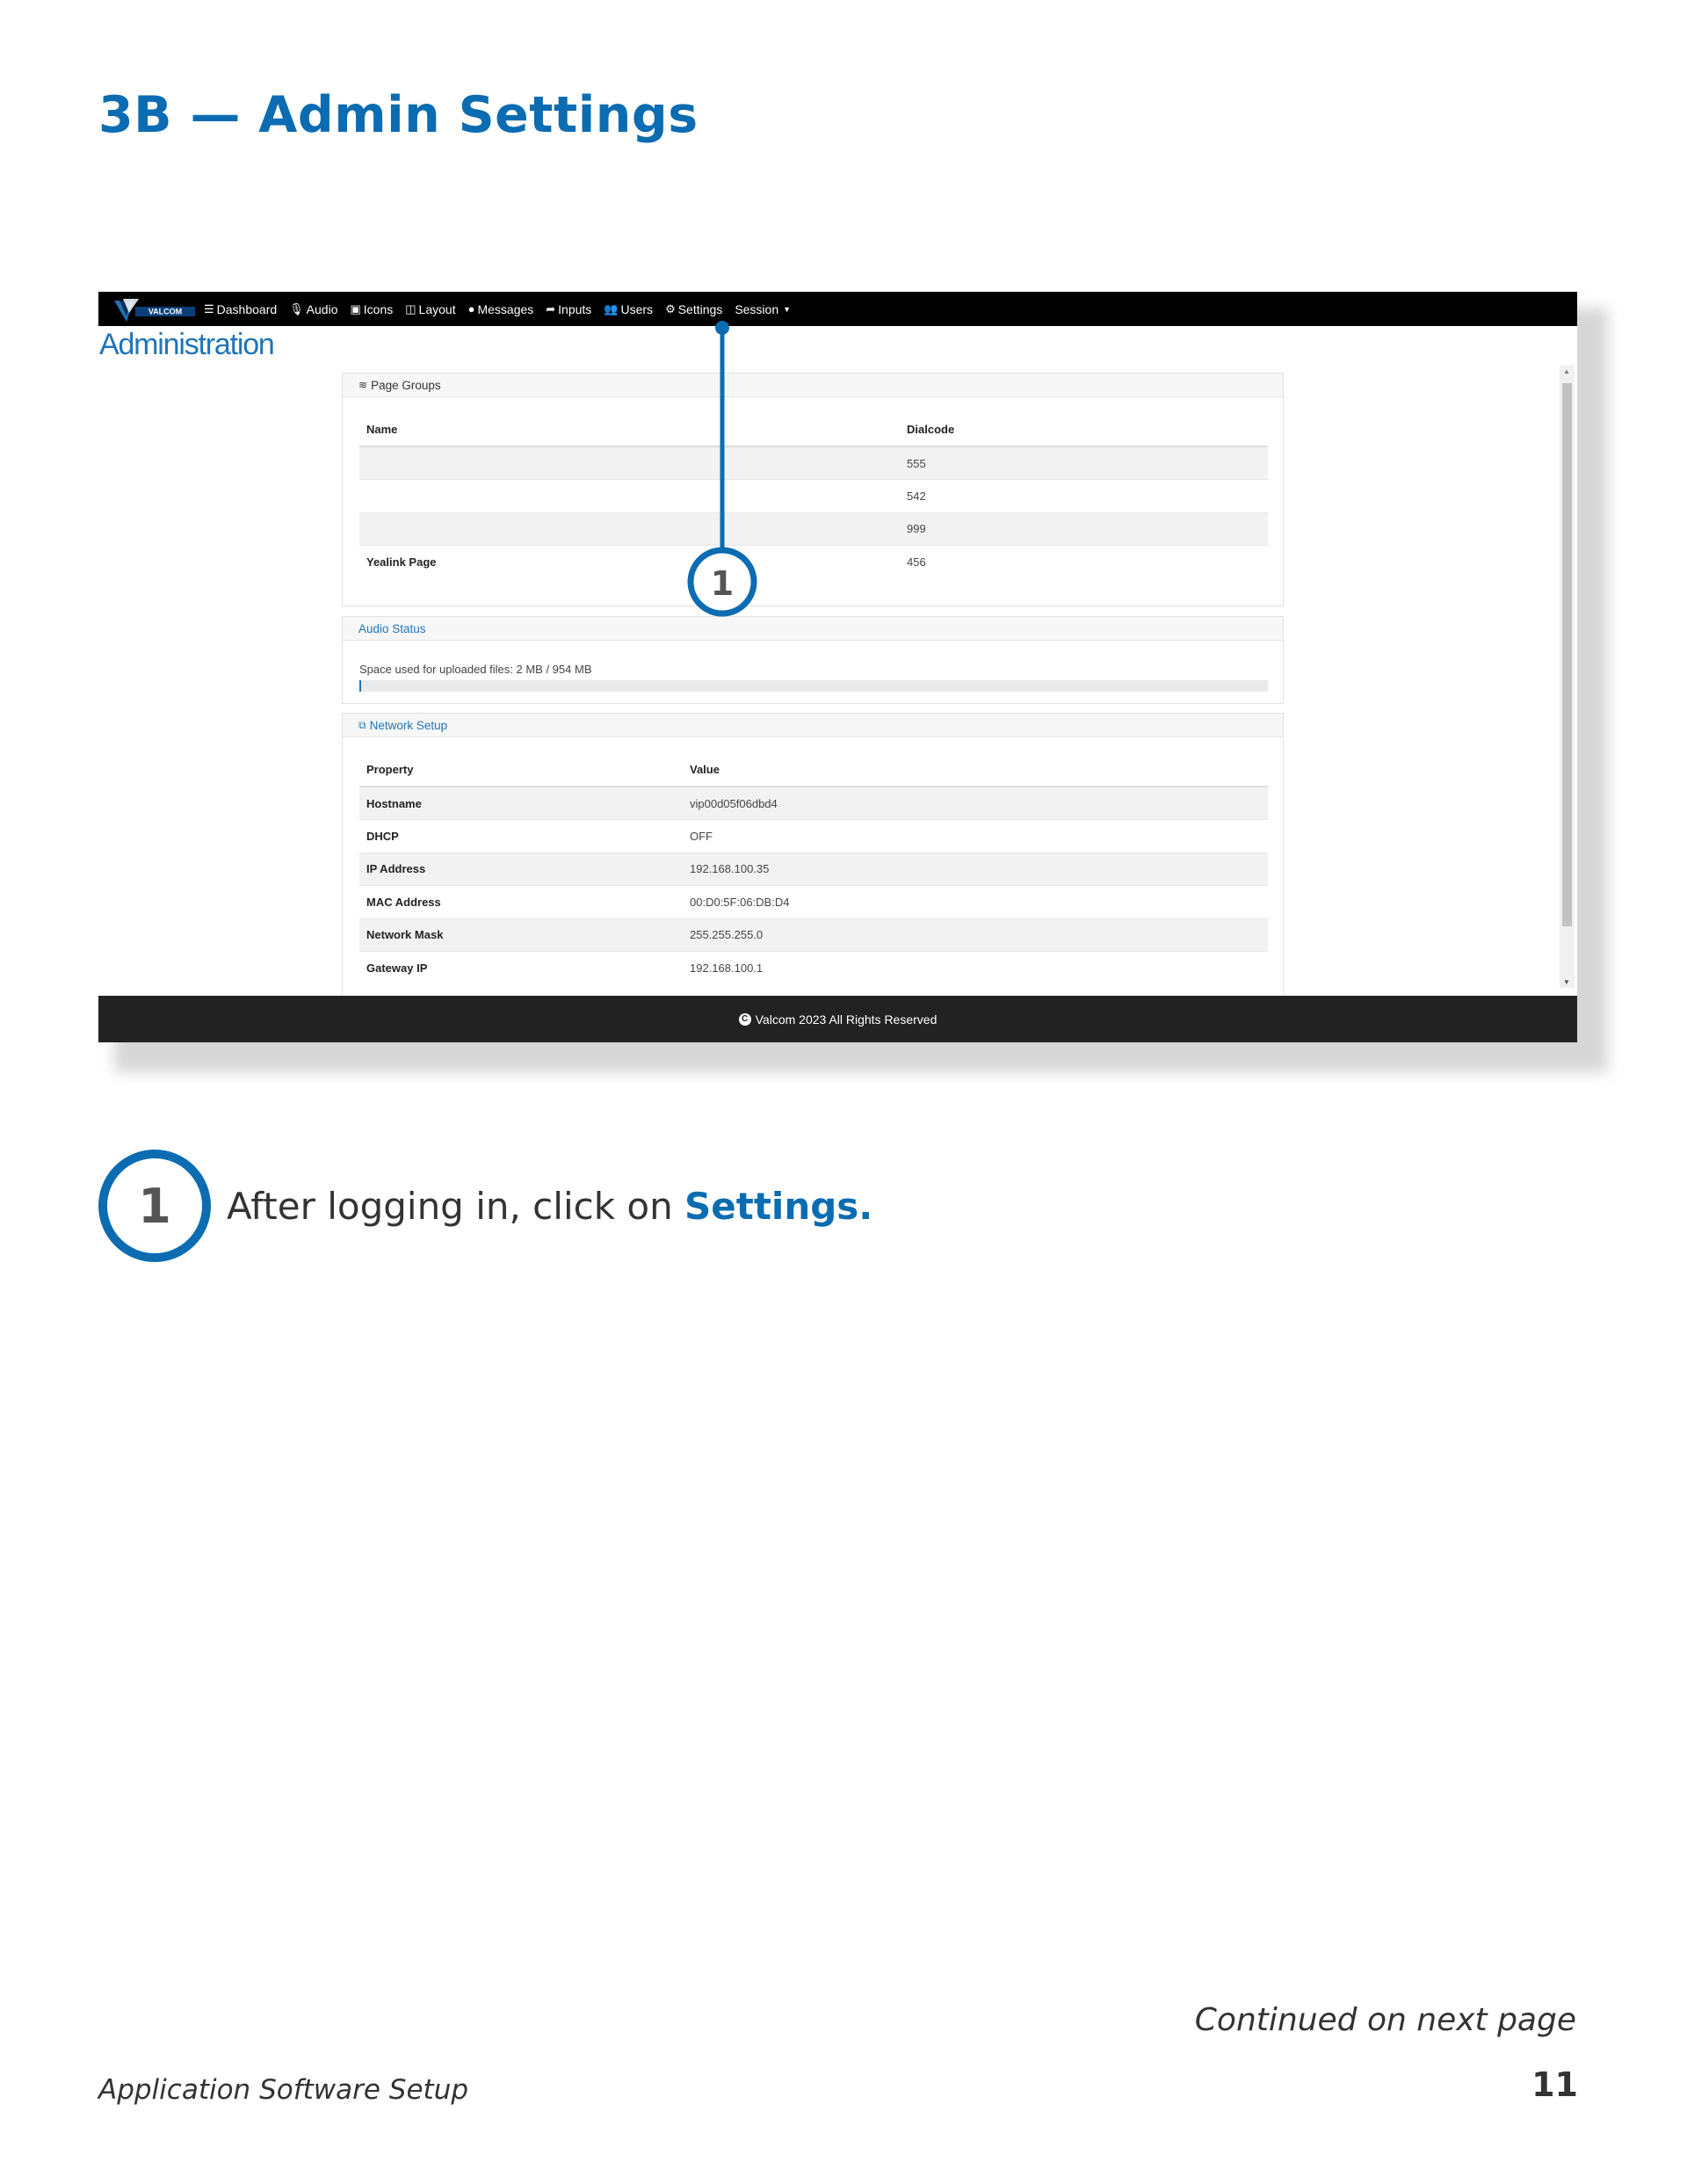  I want to click on vertical-scrollbar: ▲ ▼, so click(1567, 677).